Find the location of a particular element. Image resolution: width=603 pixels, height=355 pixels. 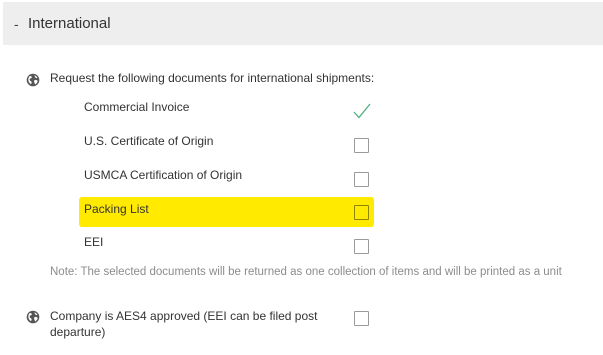

us-certificate-checkbox is located at coordinates (361, 145).